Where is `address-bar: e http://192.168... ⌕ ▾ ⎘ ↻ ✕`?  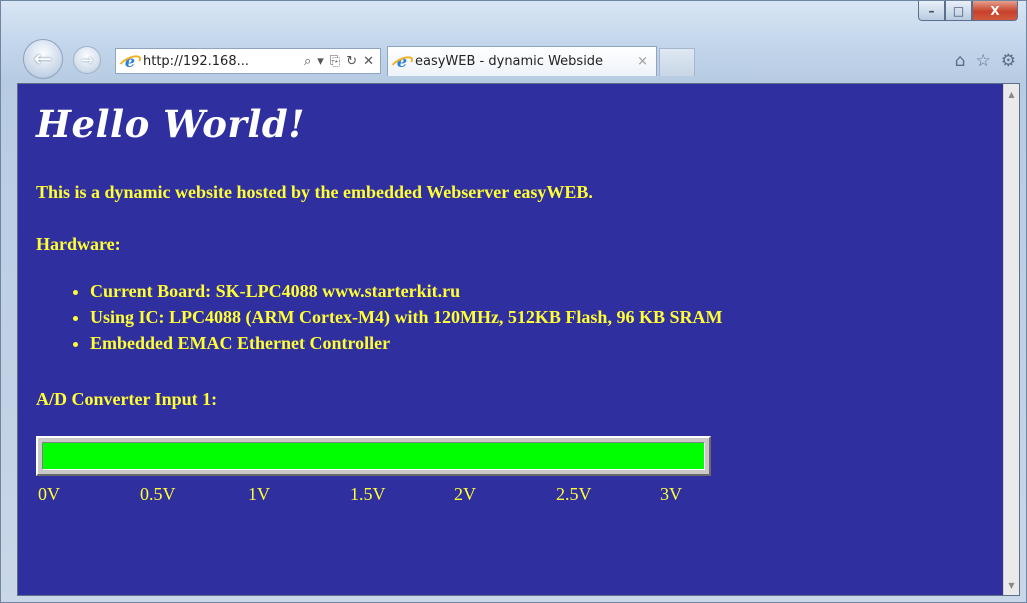
address-bar: e http://192.168... ⌕ ▾ ⎘ ↻ ✕ is located at coordinates (248, 61).